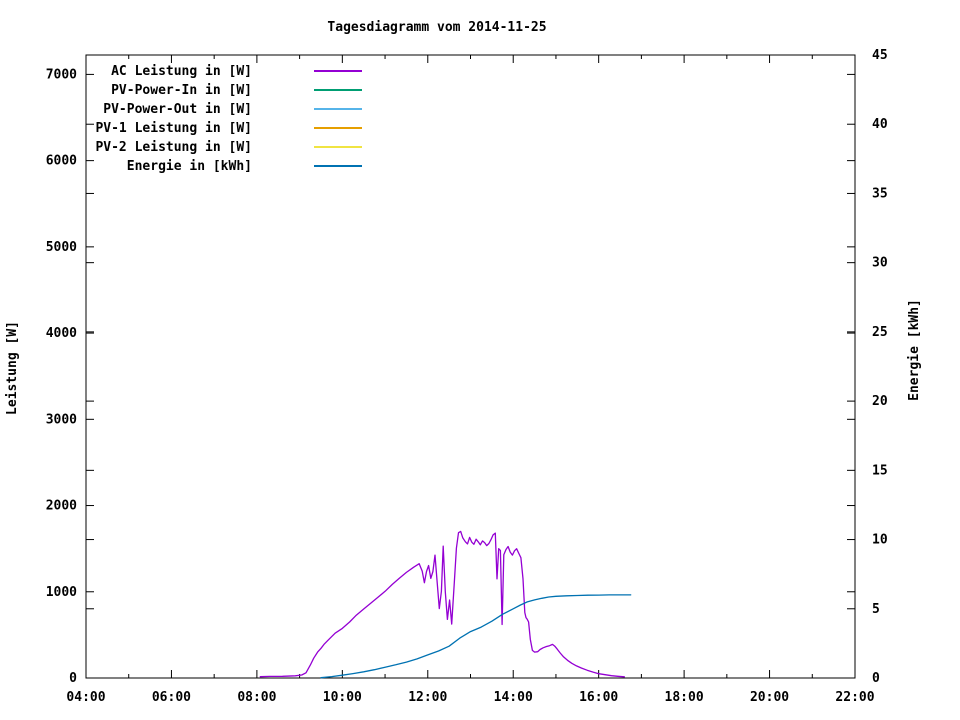  I want to click on y2-tick-label: 30, so click(880, 263).